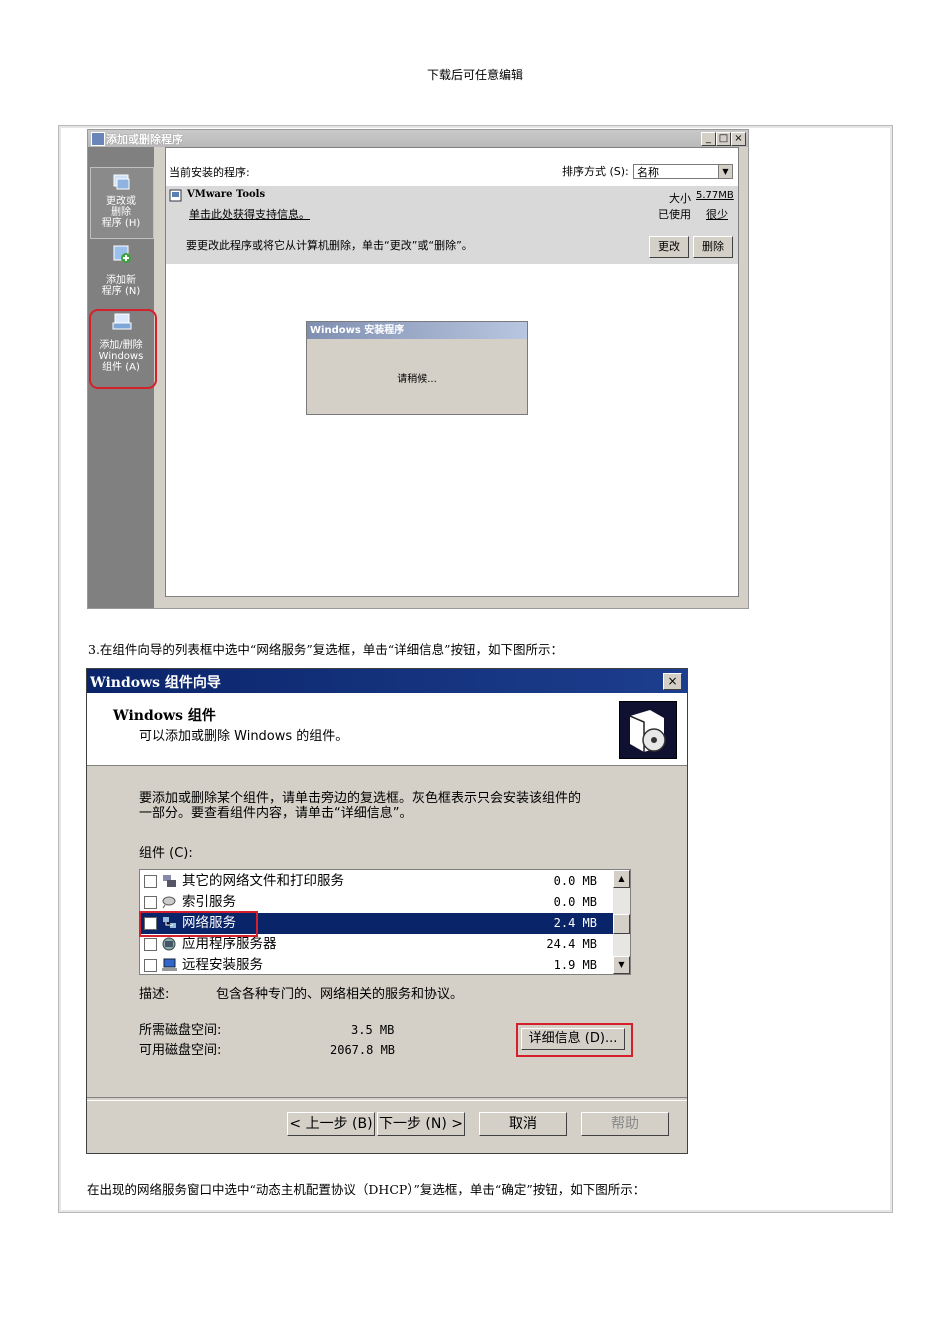 The image size is (950, 1344). What do you see at coordinates (329, 245) in the screenshot?
I see `program-instruction: 要更改此程序或将它从计算机删除，单击“更改”或“删除”。` at bounding box center [329, 245].